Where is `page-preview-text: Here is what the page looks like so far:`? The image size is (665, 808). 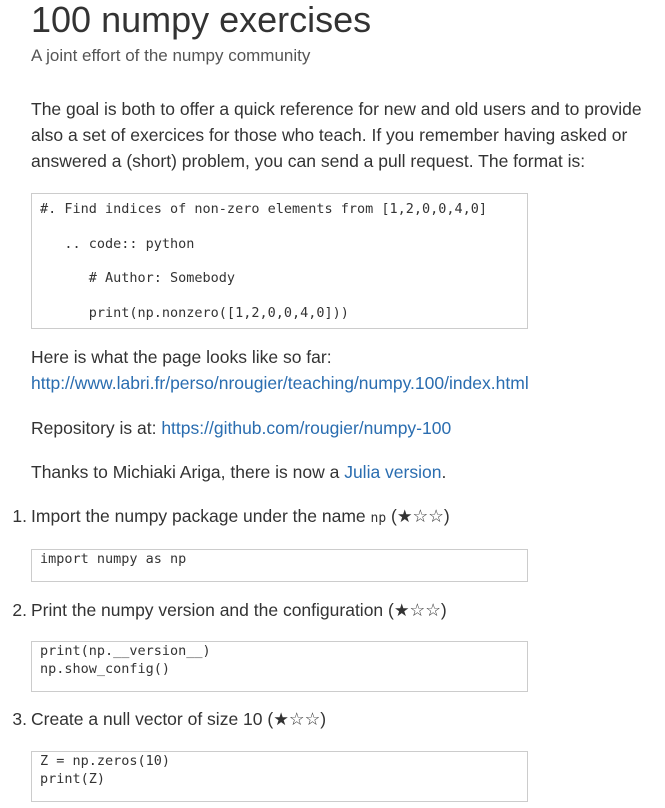
page-preview-text: Here is what the page looks like so far: is located at coordinates (181, 357).